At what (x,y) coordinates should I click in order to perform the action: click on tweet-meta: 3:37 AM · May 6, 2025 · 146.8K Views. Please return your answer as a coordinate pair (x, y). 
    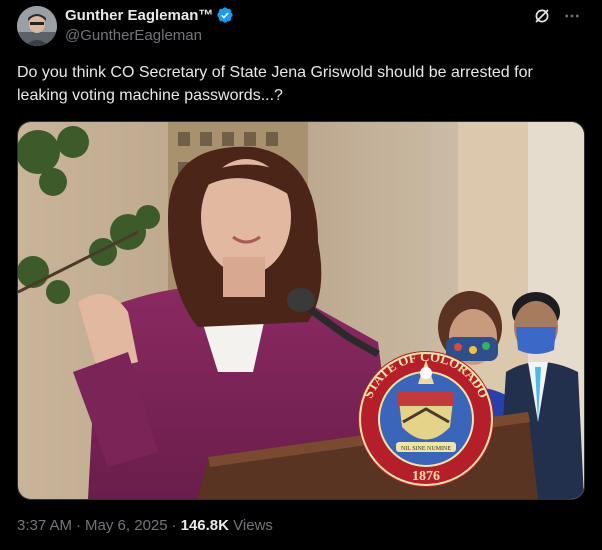
    Looking at the image, I should click on (145, 525).